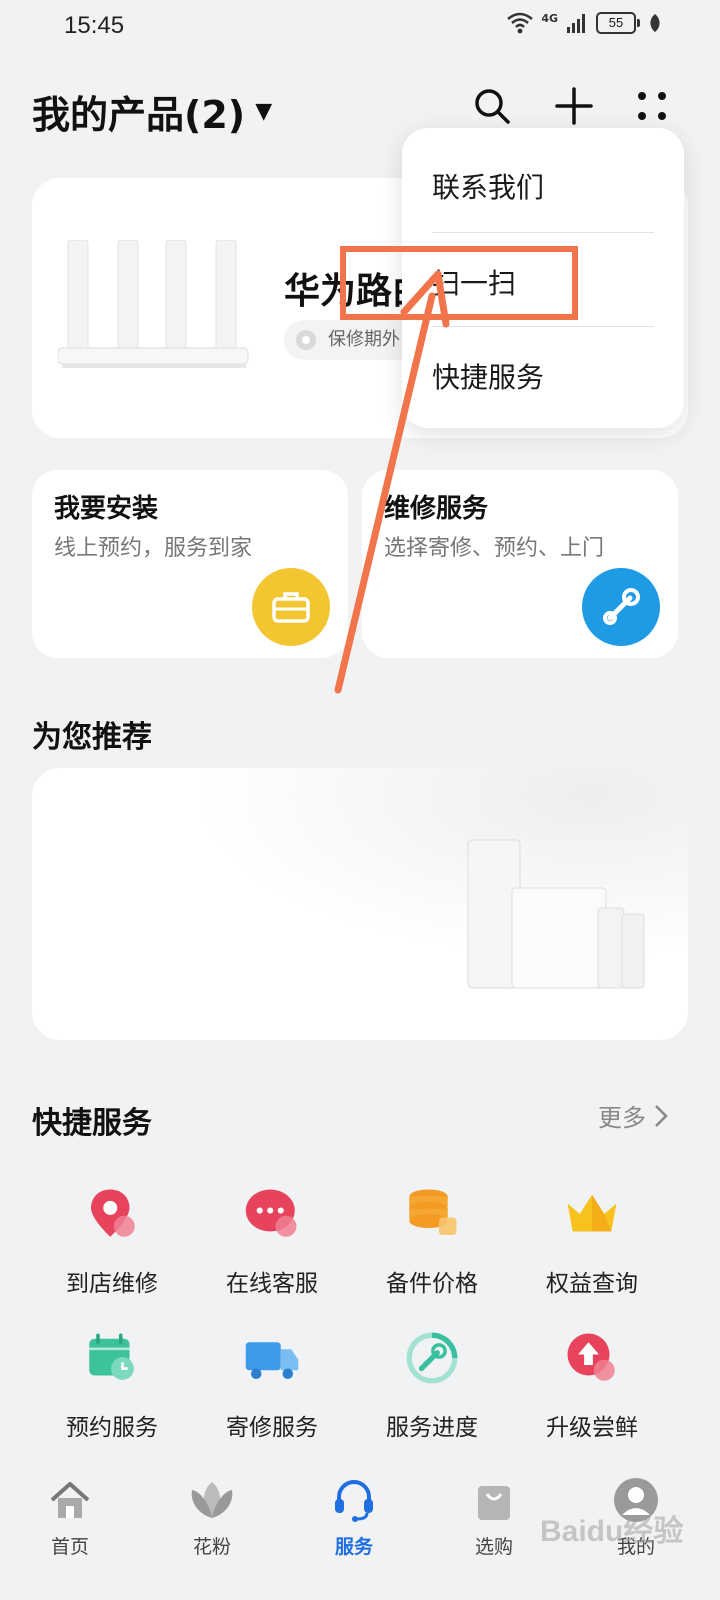  I want to click on annotation-arrow, so click(392, 482).